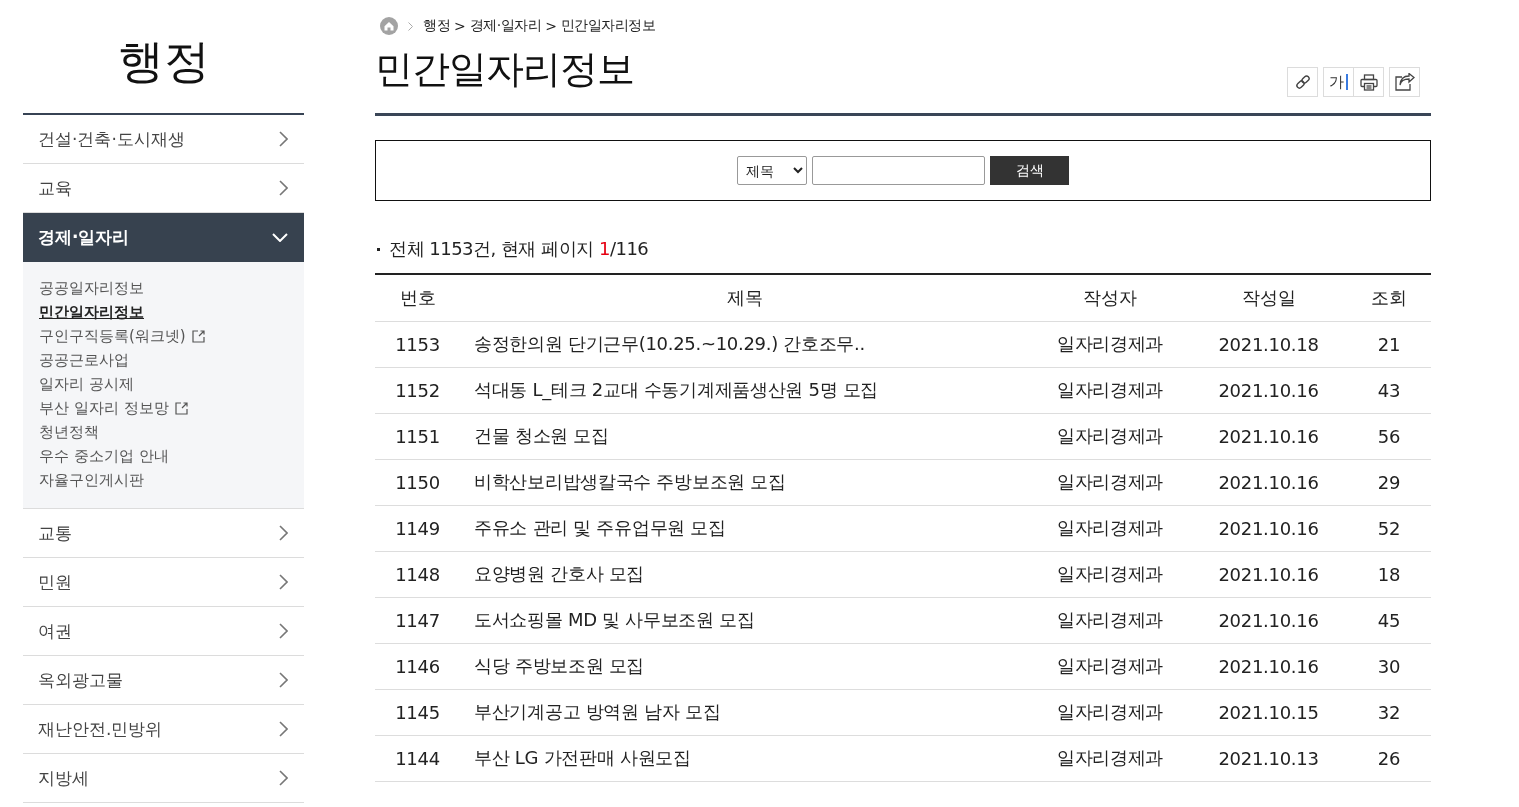 The image size is (1519, 807). I want to click on chevron-down-icon, so click(280, 237).